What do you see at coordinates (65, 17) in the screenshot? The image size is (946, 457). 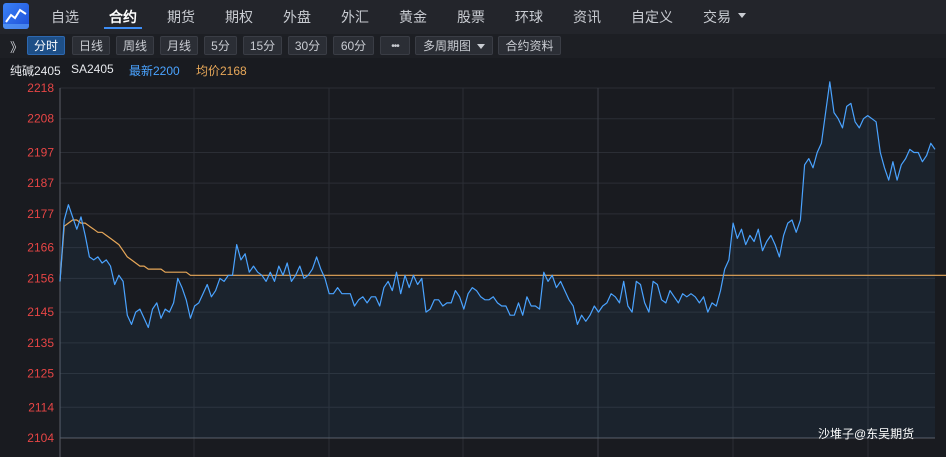 I see `nav-tab-watchlist: 自选` at bounding box center [65, 17].